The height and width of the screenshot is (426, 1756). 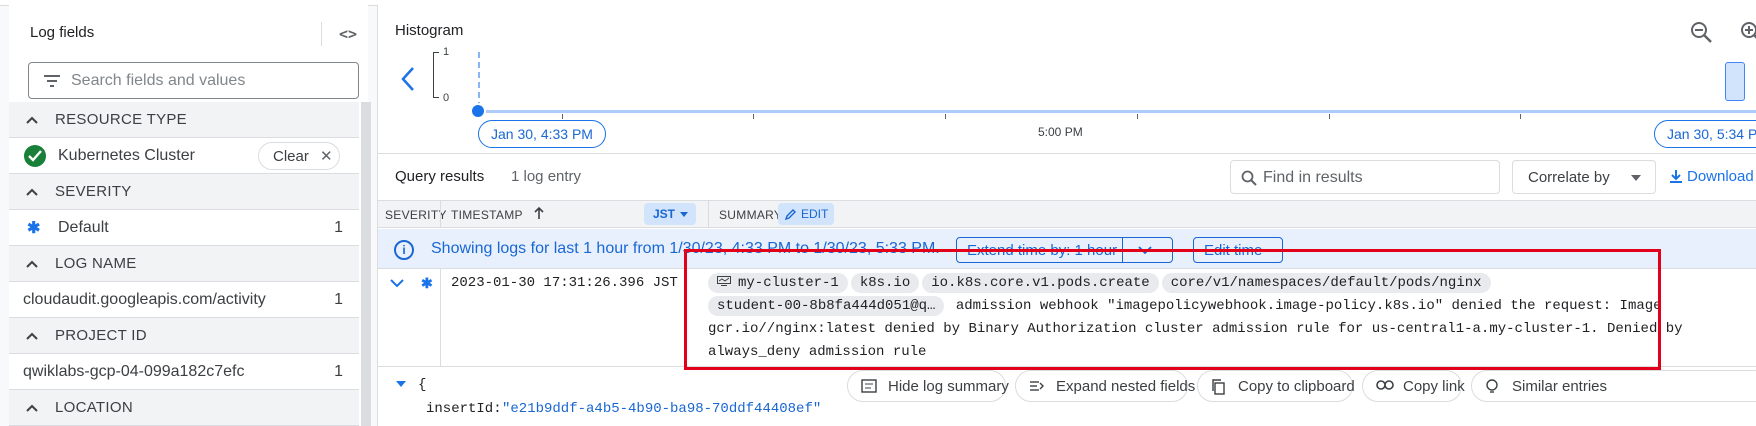 What do you see at coordinates (321, 34) in the screenshot?
I see `header-divider` at bounding box center [321, 34].